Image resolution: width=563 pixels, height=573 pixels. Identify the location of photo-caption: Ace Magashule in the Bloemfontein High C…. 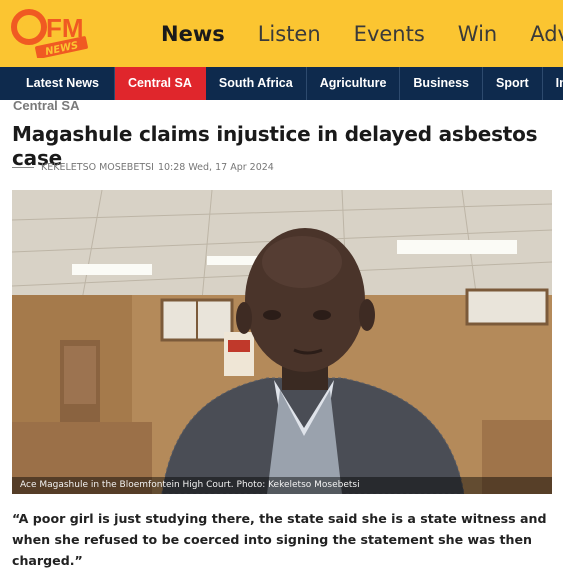
(282, 485).